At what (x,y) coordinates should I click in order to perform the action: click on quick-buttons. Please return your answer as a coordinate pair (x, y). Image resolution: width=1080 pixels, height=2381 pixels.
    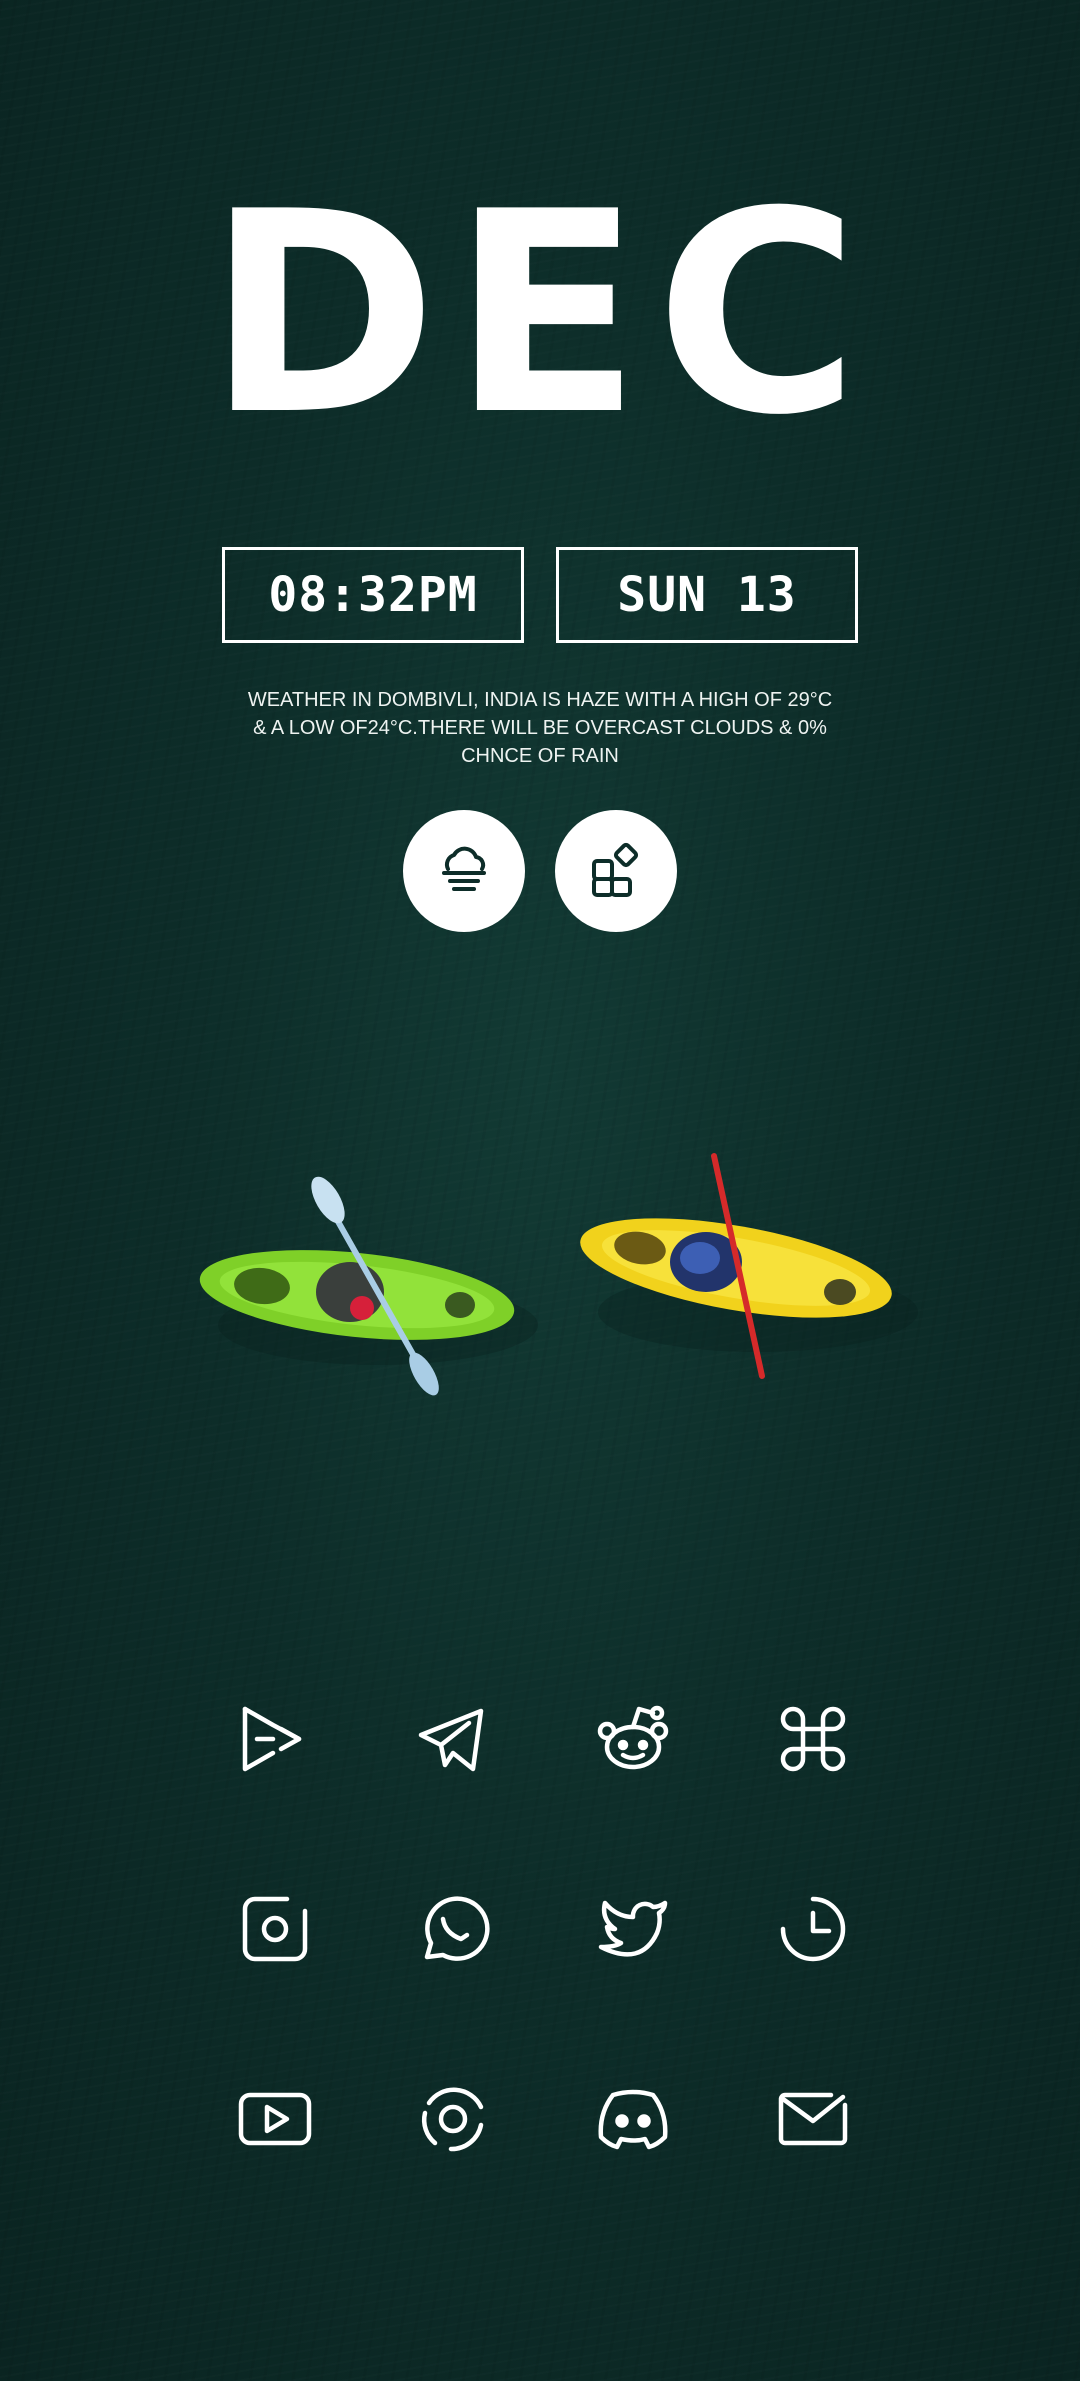
    Looking at the image, I should click on (540, 871).